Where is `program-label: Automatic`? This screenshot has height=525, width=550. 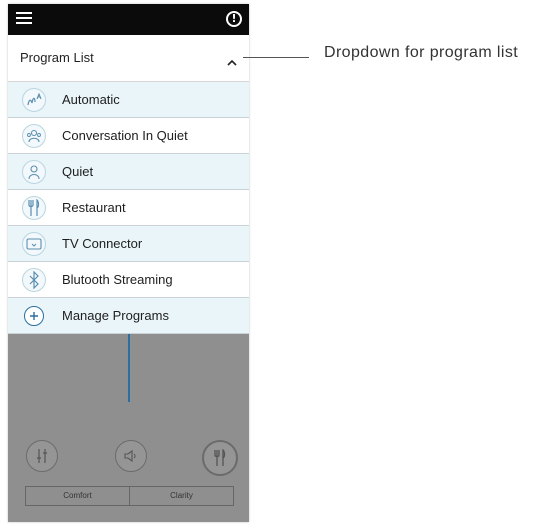 program-label: Automatic is located at coordinates (91, 99).